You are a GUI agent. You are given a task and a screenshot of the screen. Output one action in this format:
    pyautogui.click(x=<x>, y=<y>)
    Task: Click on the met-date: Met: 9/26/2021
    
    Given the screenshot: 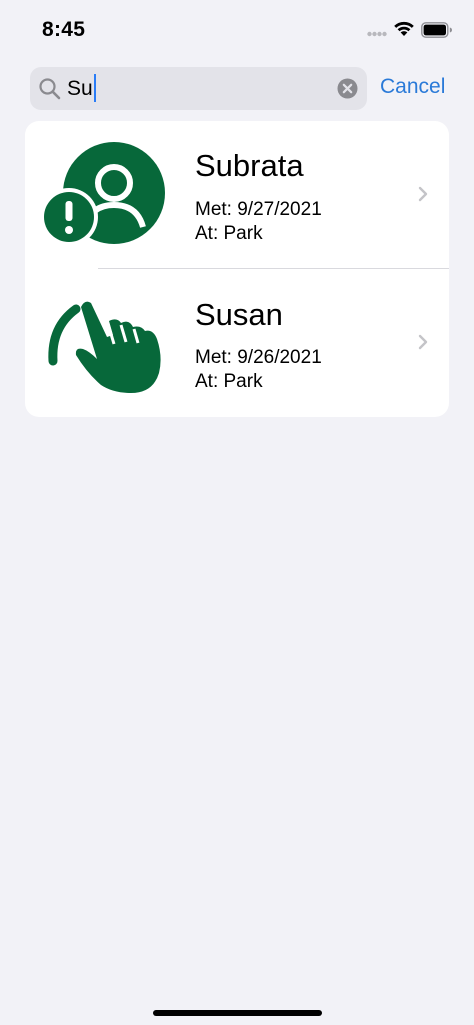 What is the action you would take?
    pyautogui.click(x=258, y=357)
    